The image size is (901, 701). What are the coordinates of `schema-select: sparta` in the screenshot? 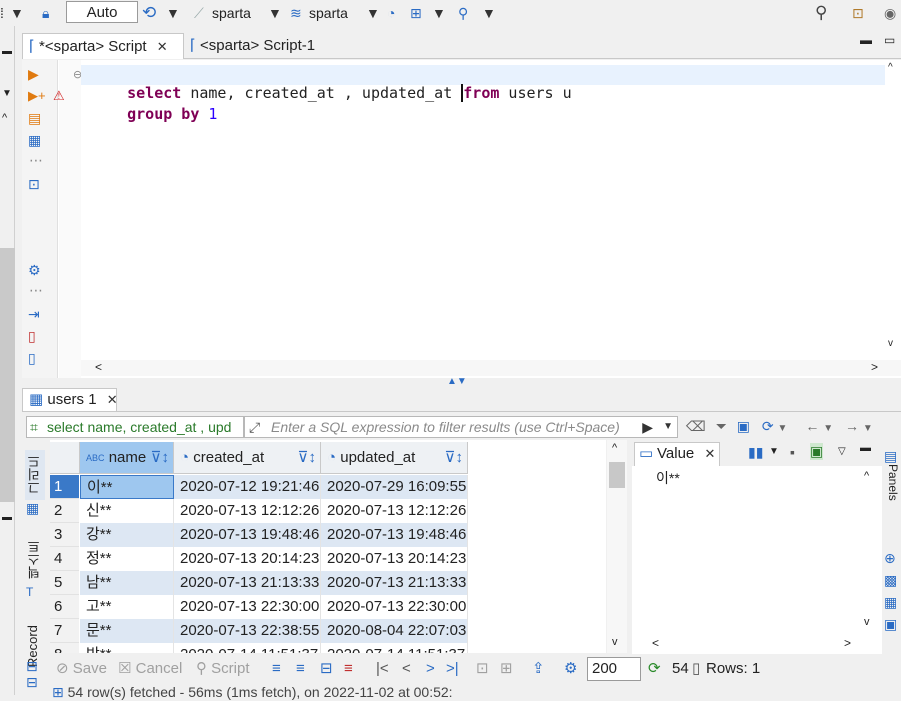 It's located at (328, 13).